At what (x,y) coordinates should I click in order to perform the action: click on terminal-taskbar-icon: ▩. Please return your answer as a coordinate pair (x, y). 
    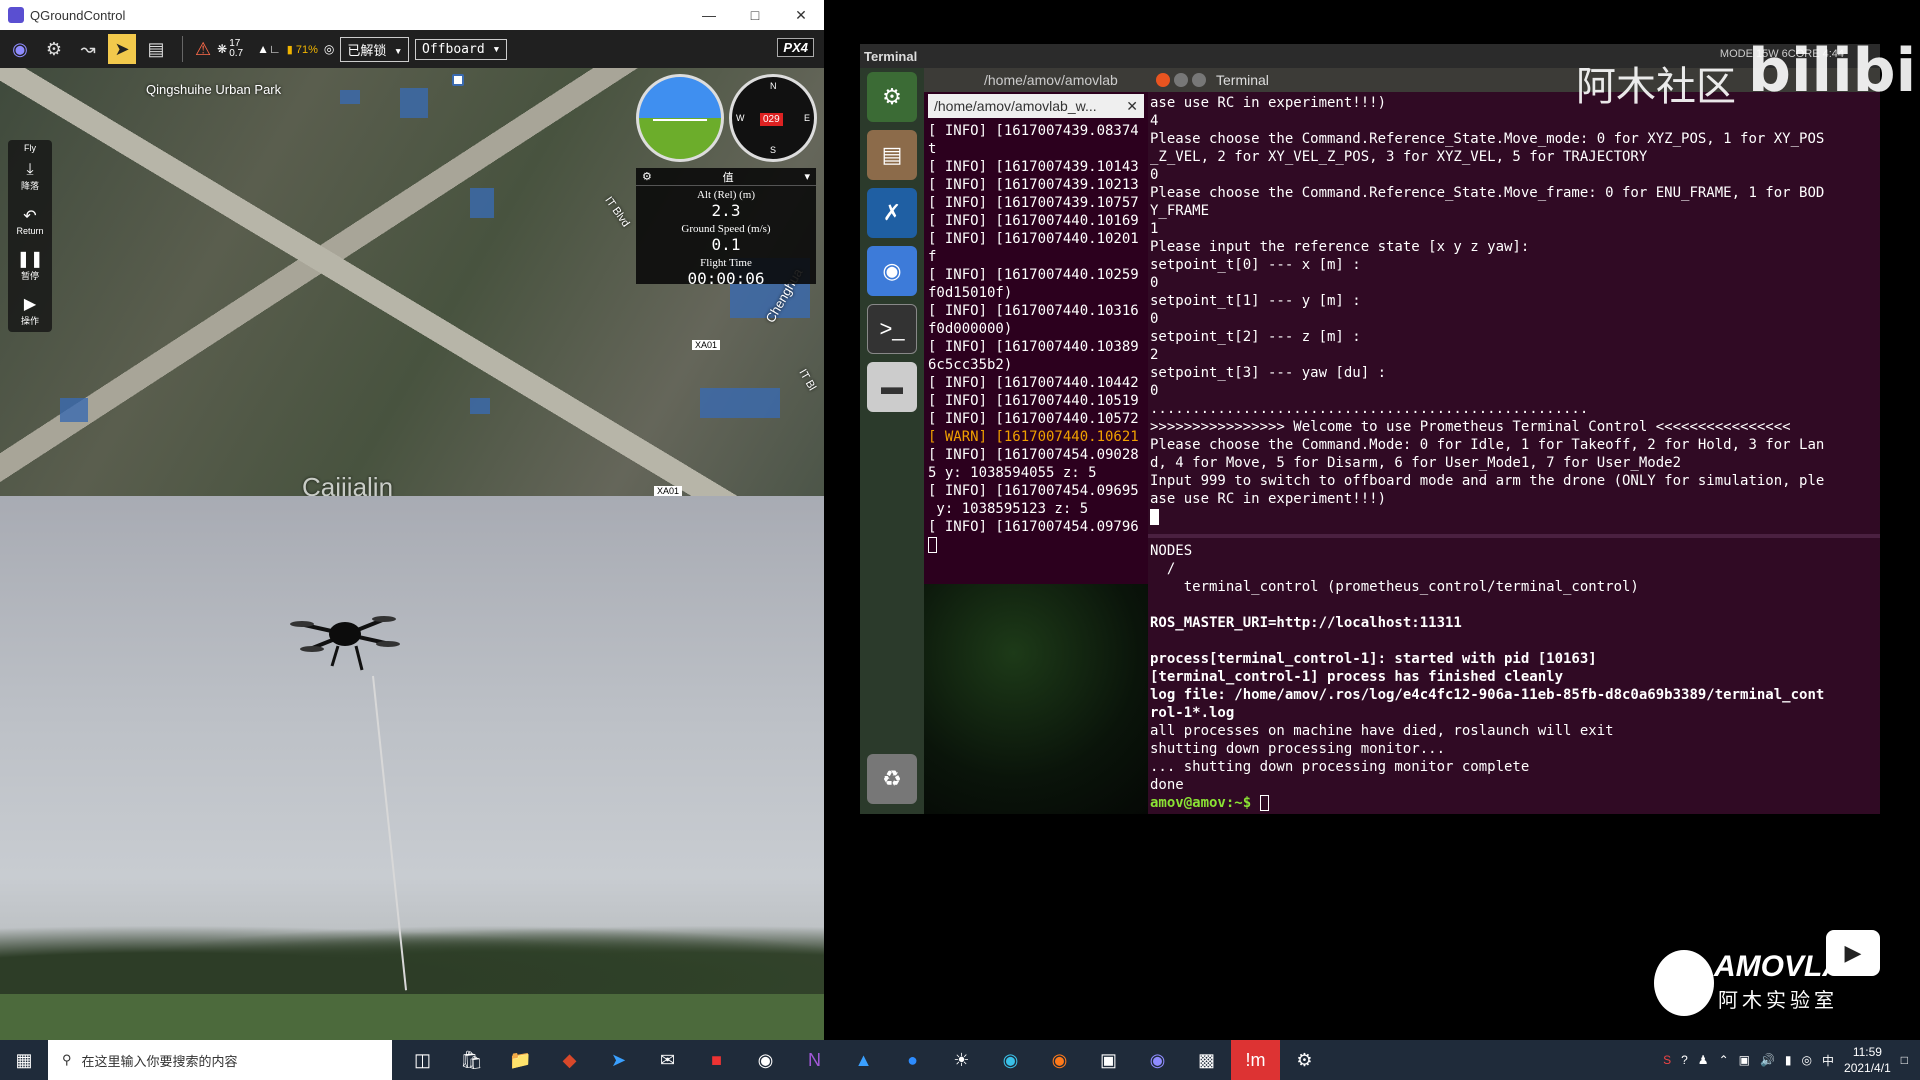
    Looking at the image, I should click on (1206, 1060).